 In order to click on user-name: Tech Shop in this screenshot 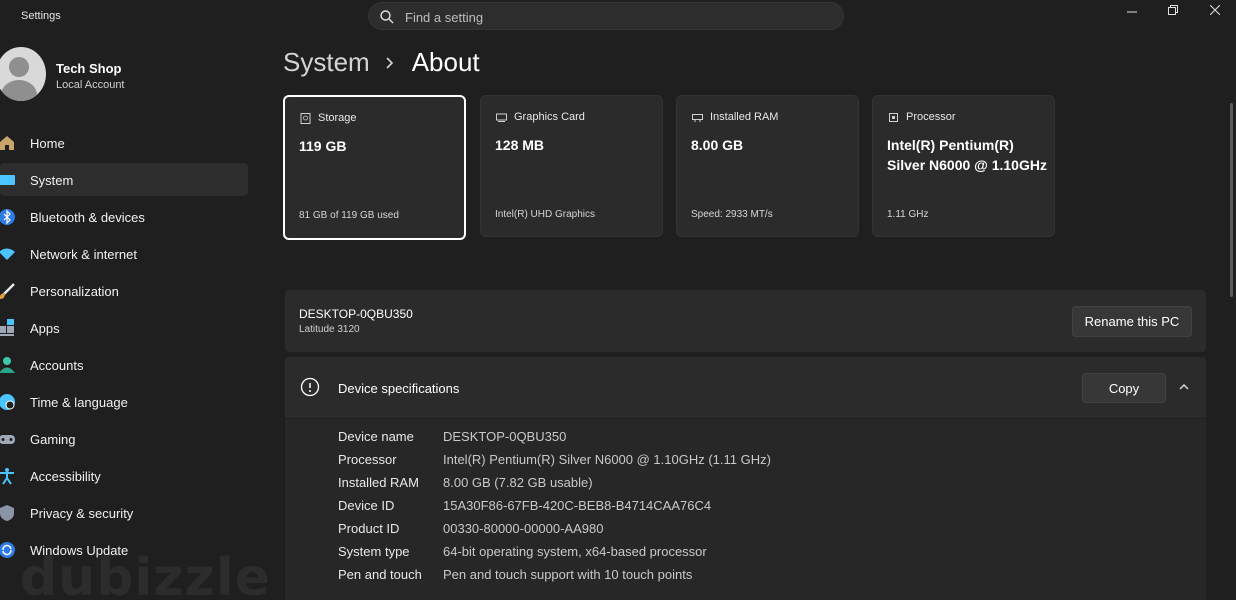, I will do `click(89, 68)`.